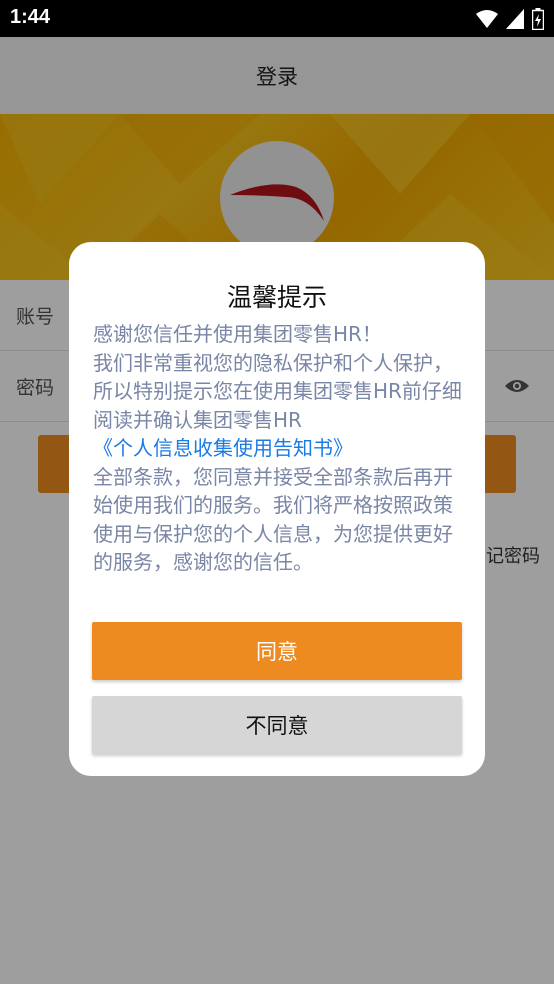  I want to click on privacy-notice-link: 《个人信息收集使用告知书》, so click(279, 448).